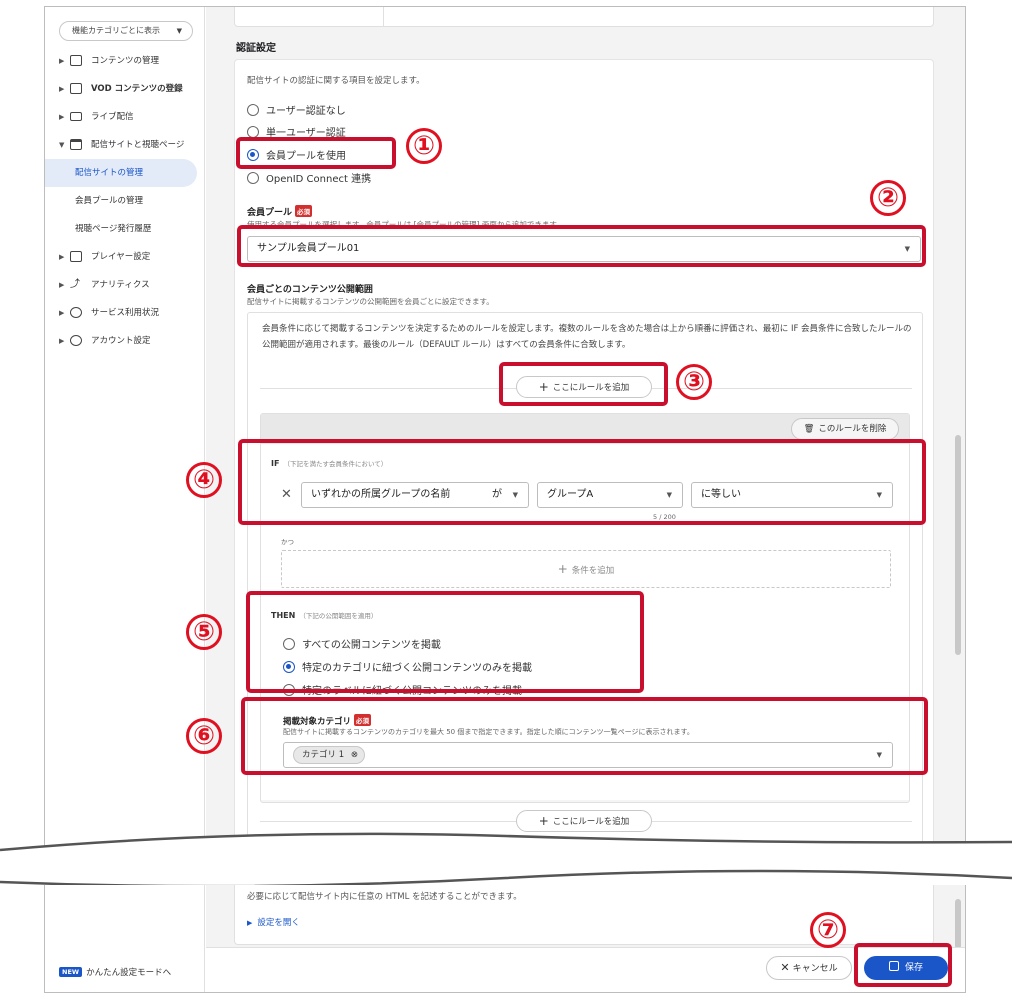 The image size is (1012, 998). I want to click on sidebar-item-label: コンテンツの管理, so click(125, 61).